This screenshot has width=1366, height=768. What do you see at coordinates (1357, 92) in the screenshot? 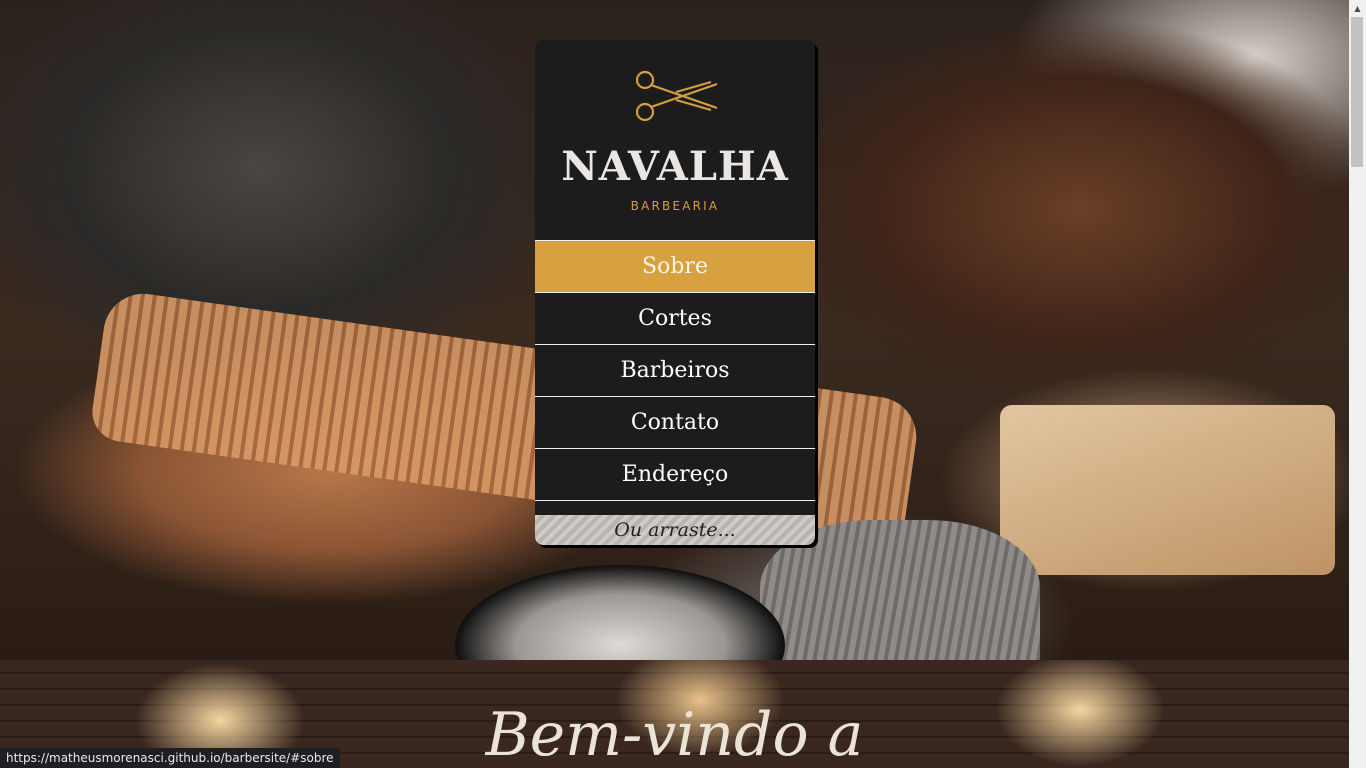
I see `scroll-thumb` at bounding box center [1357, 92].